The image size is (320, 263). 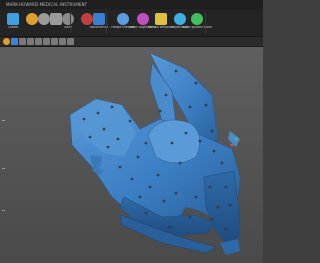 I want to click on merge-icon, so click(x=123, y=19).